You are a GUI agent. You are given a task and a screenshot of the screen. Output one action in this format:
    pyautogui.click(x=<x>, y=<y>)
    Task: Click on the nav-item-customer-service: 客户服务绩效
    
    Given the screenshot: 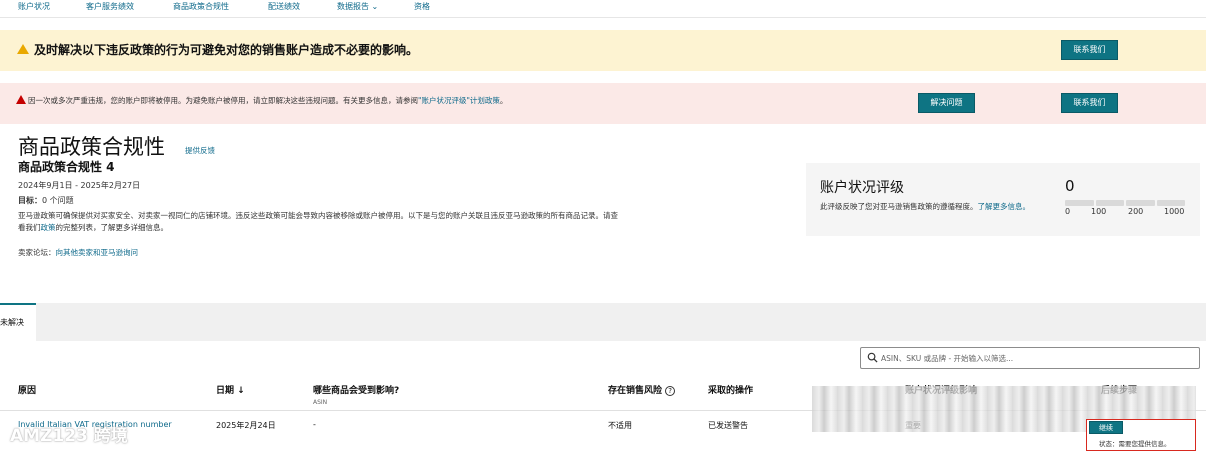 What is the action you would take?
    pyautogui.click(x=110, y=6)
    